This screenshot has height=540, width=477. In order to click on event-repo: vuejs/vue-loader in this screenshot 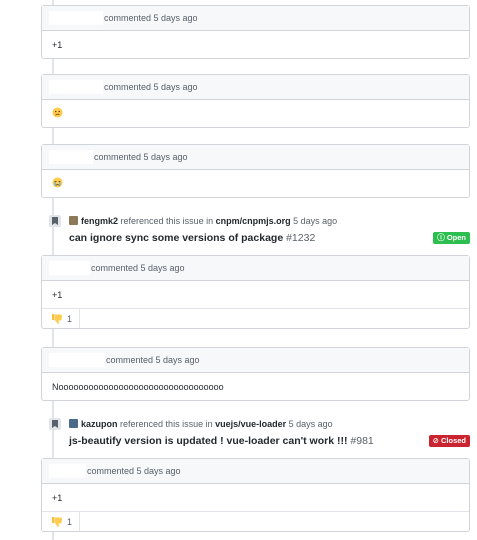, I will do `click(250, 424)`.